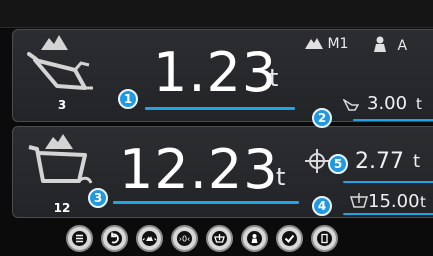 The width and height of the screenshot is (433, 256). What do you see at coordinates (216, 14) in the screenshot?
I see `top-bar` at bounding box center [216, 14].